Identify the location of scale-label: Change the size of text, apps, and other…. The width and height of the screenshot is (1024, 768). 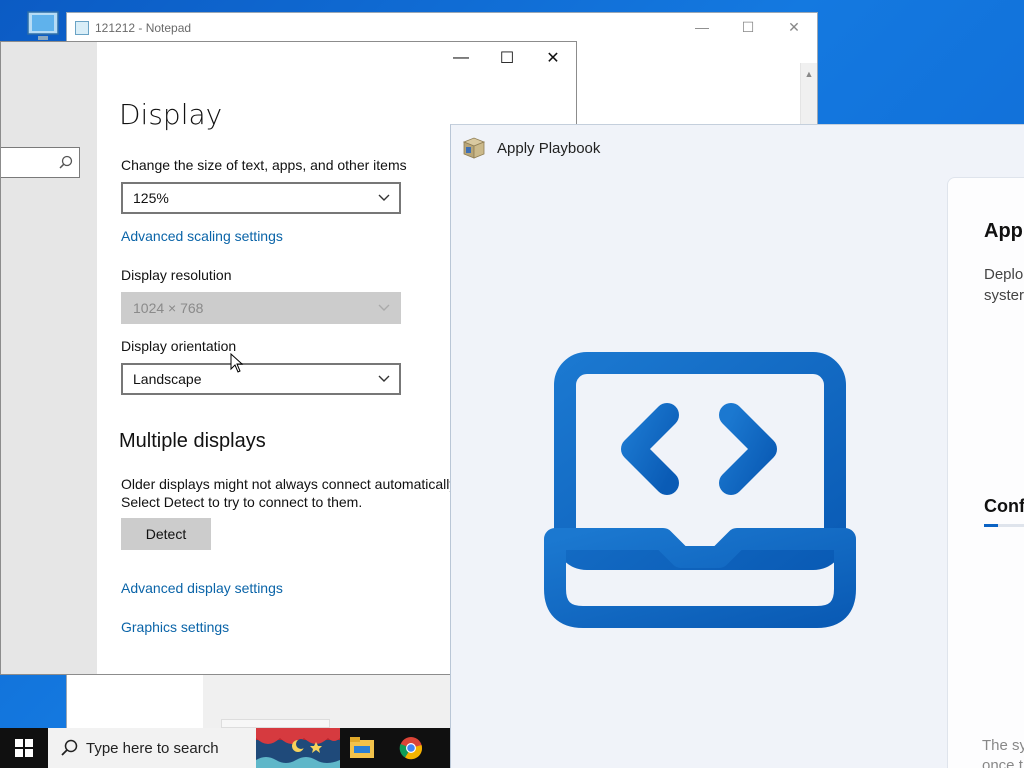
(264, 165).